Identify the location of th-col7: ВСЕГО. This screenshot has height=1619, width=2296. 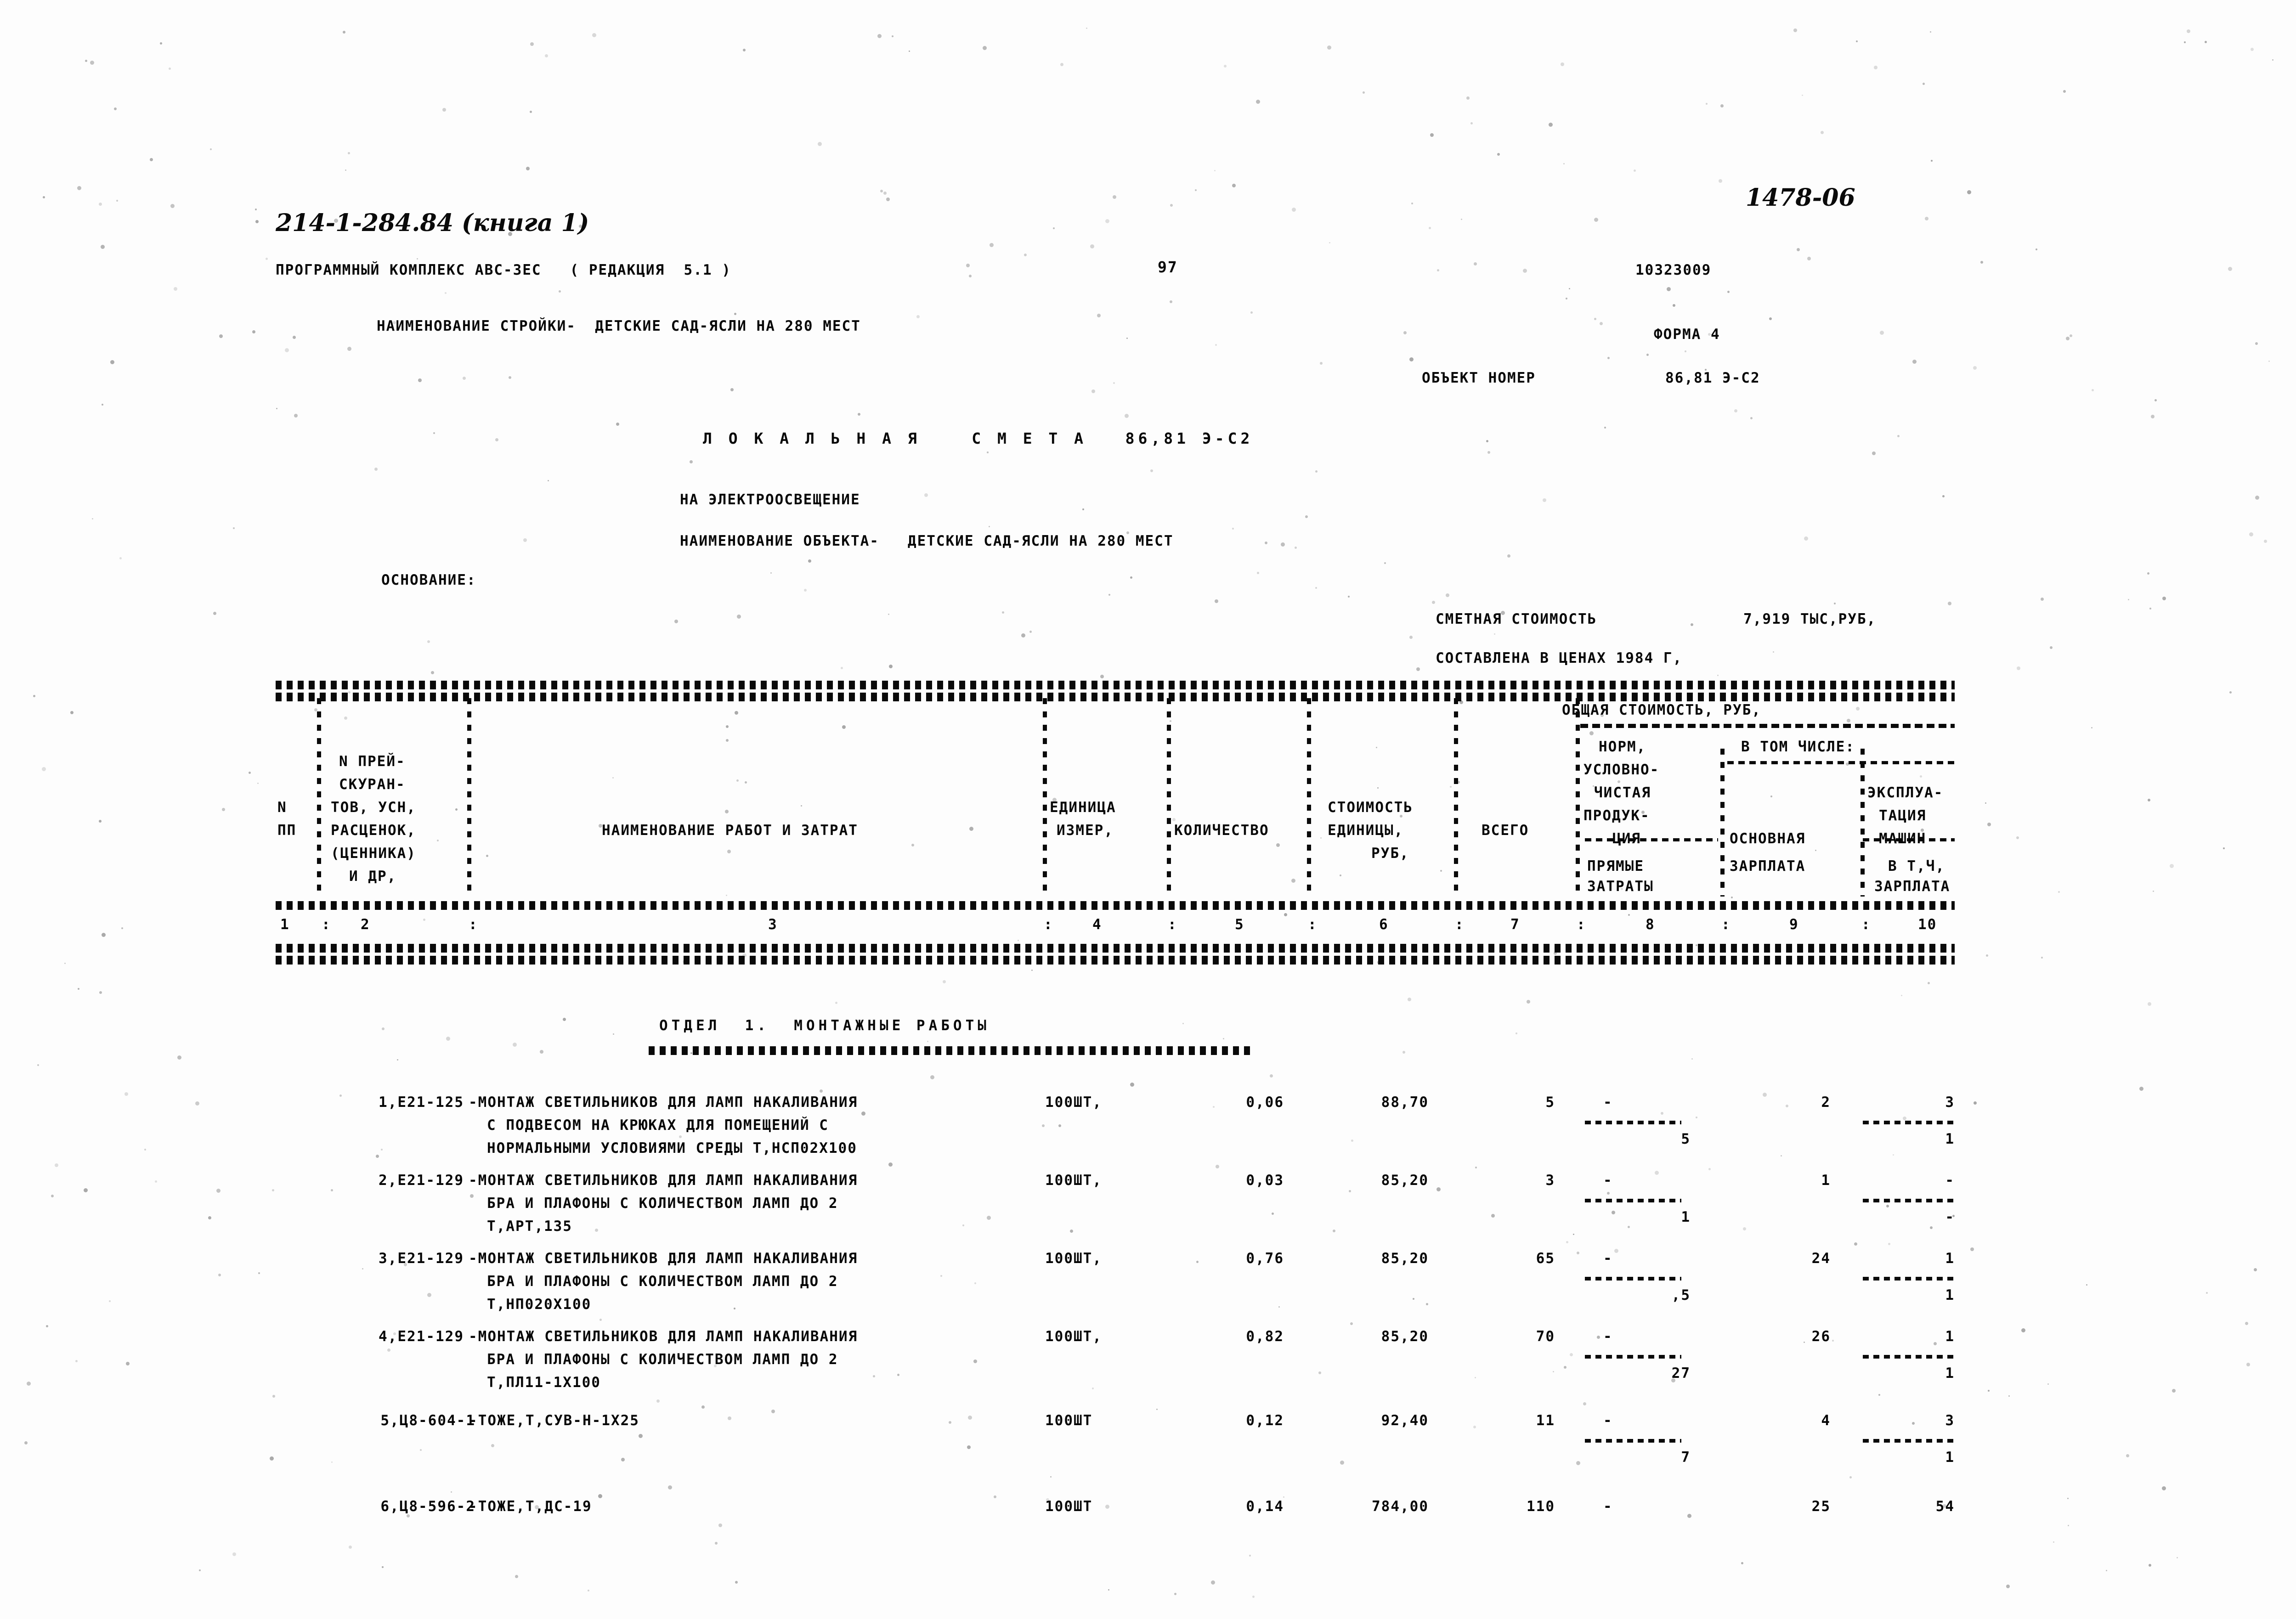
(1505, 830).